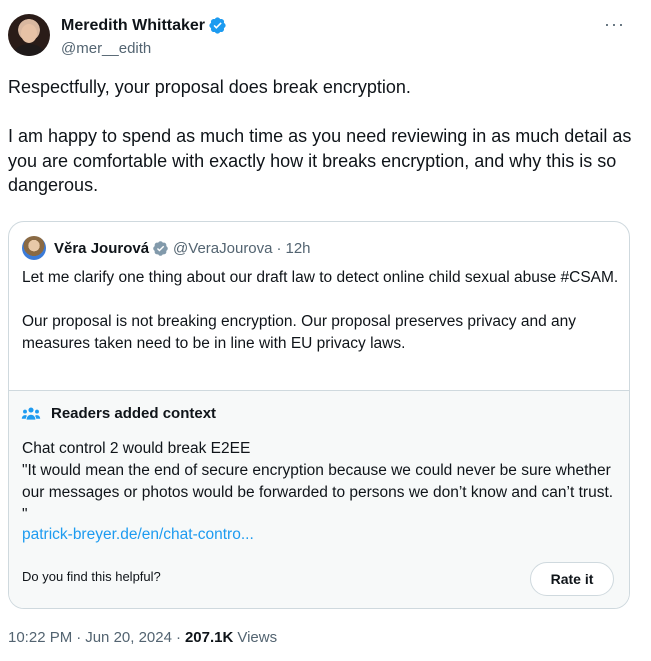 The image size is (651, 661). Describe the element at coordinates (91, 576) in the screenshot. I see `helpful-prompt: Do you find this helpful?` at that location.